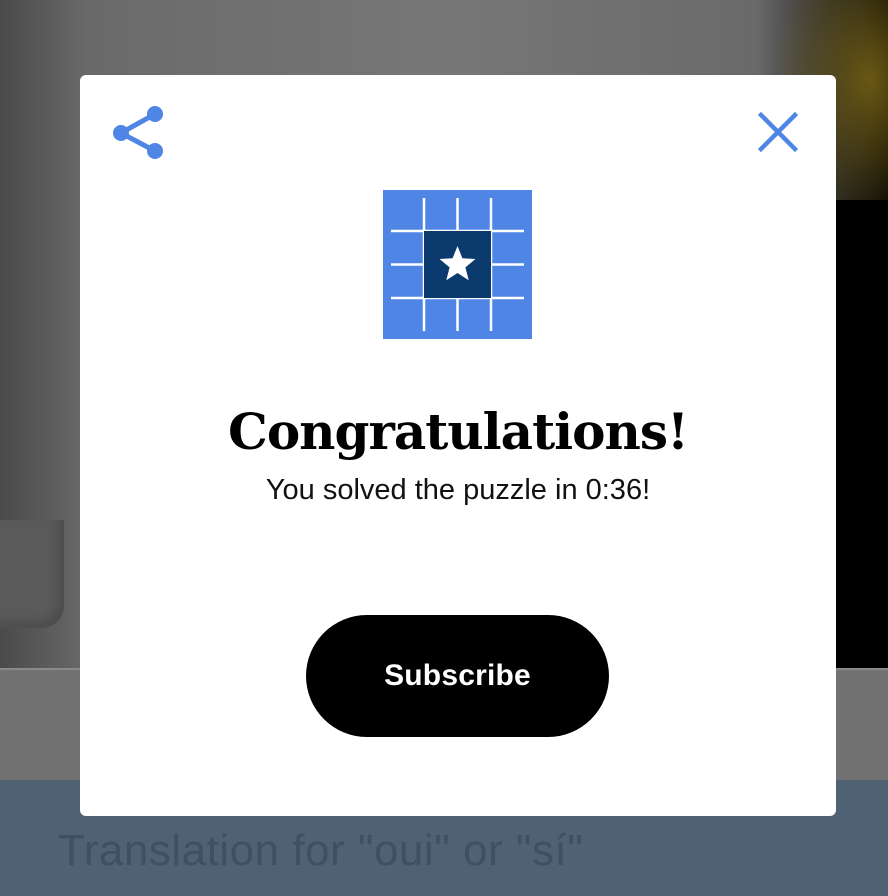 Image resolution: width=888 pixels, height=896 pixels. I want to click on share-button, so click(138, 132).